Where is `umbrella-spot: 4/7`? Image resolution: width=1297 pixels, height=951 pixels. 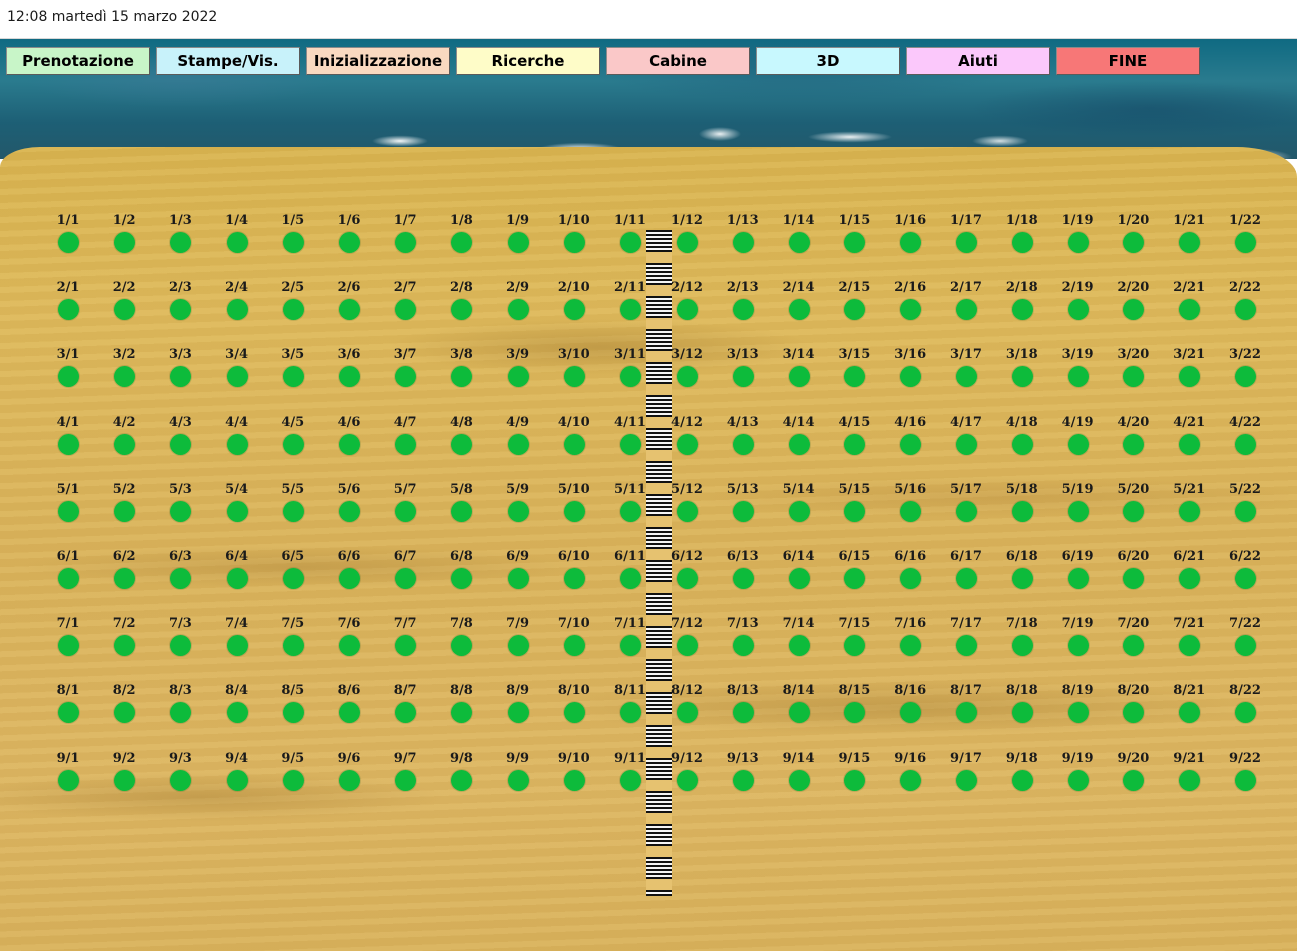 umbrella-spot: 4/7 is located at coordinates (405, 440).